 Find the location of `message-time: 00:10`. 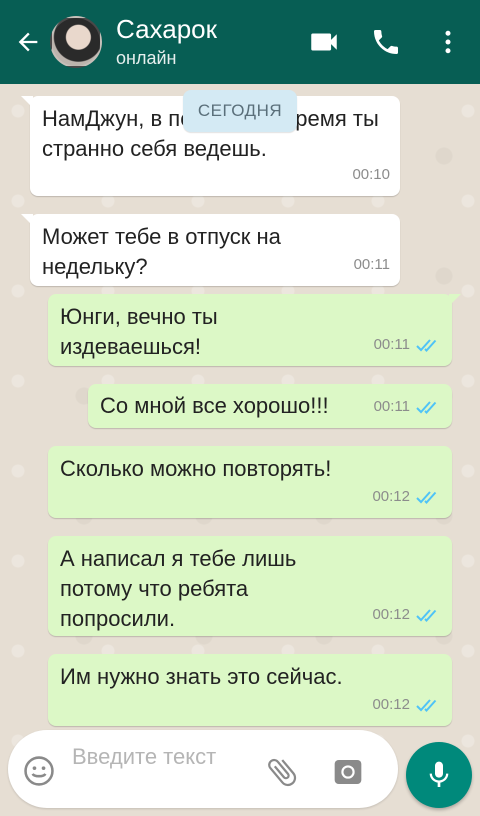

message-time: 00:10 is located at coordinates (371, 174).